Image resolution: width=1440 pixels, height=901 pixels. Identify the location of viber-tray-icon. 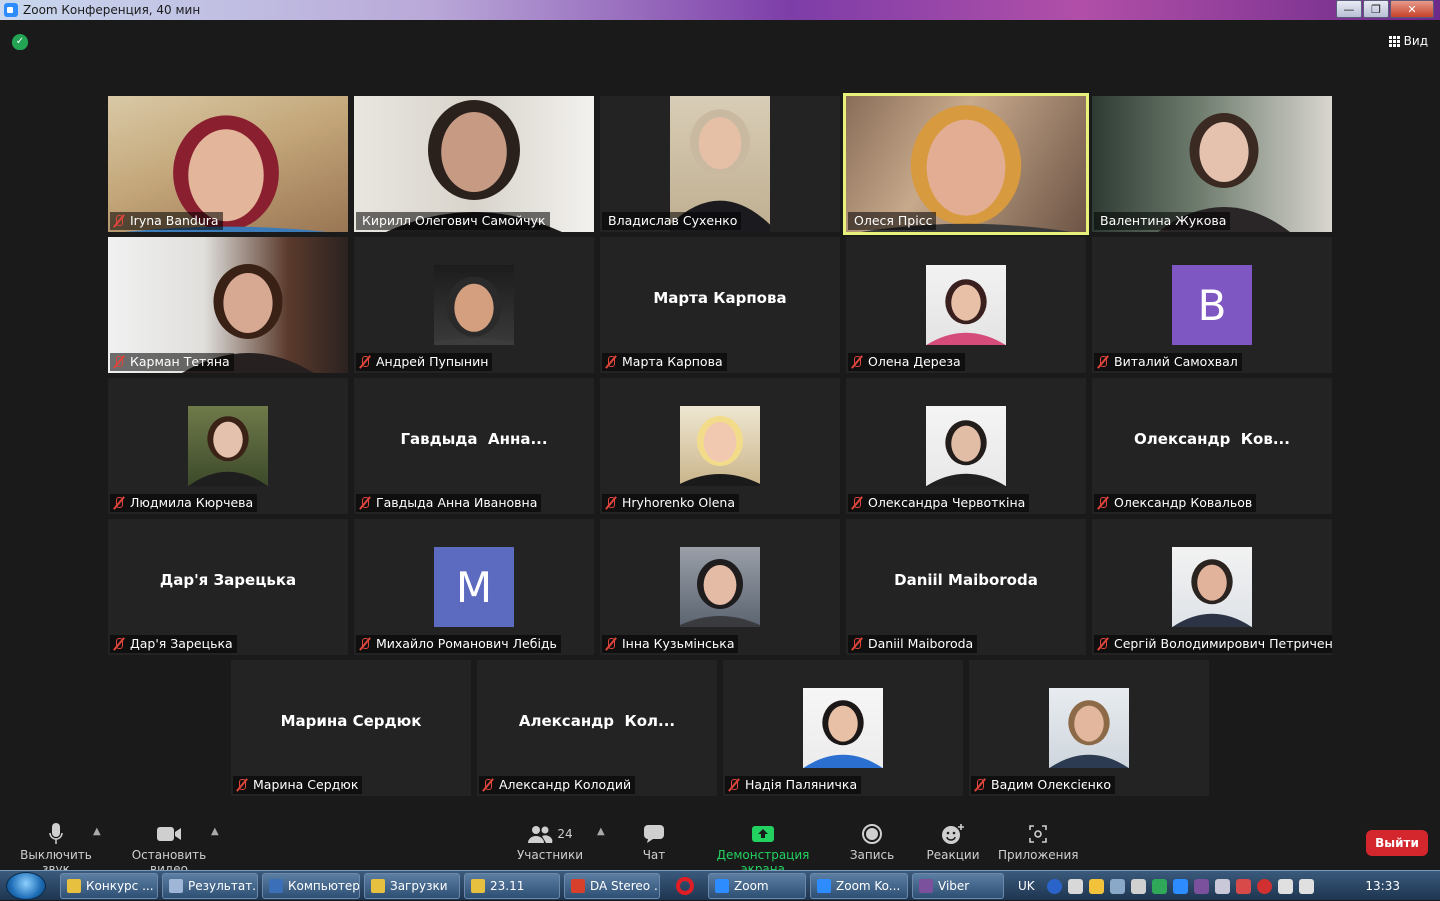
(1201, 886).